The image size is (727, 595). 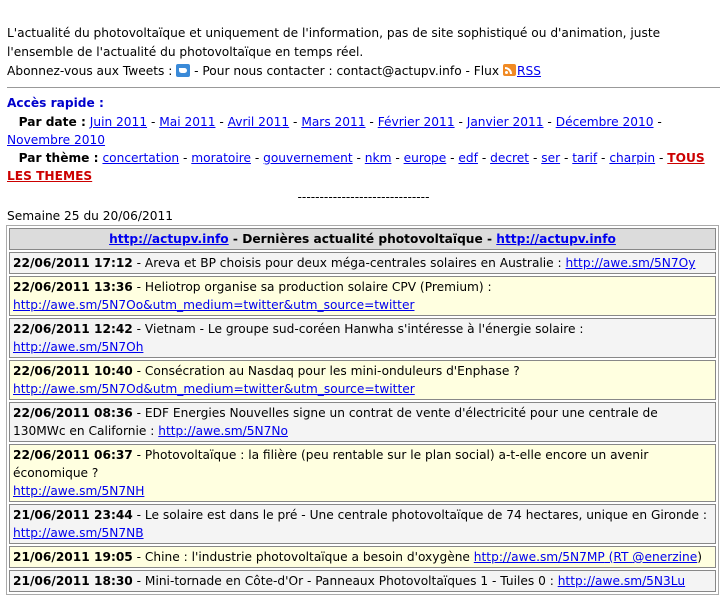 I want to click on news-timestamp: 21/06/2011 18:30, so click(x=73, y=581).